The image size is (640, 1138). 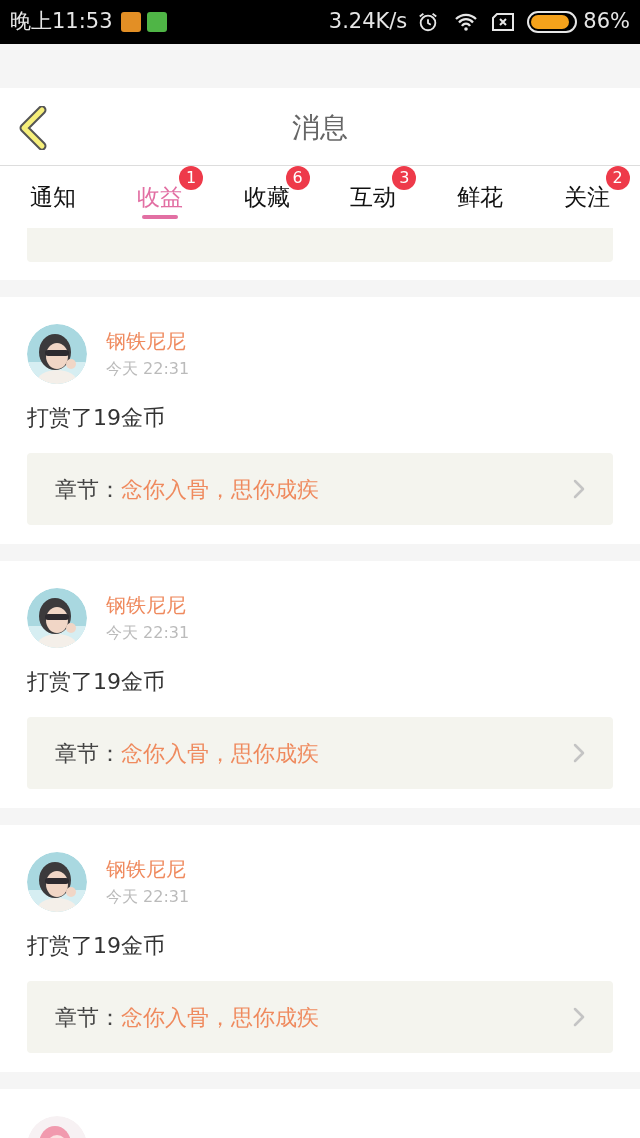 I want to click on tab: 关注 2, so click(x=586, y=197).